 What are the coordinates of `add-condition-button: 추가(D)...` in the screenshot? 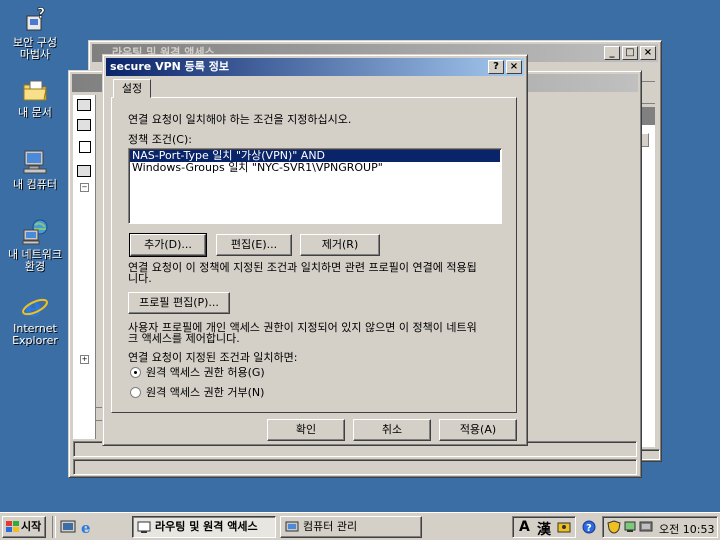 It's located at (168, 245).